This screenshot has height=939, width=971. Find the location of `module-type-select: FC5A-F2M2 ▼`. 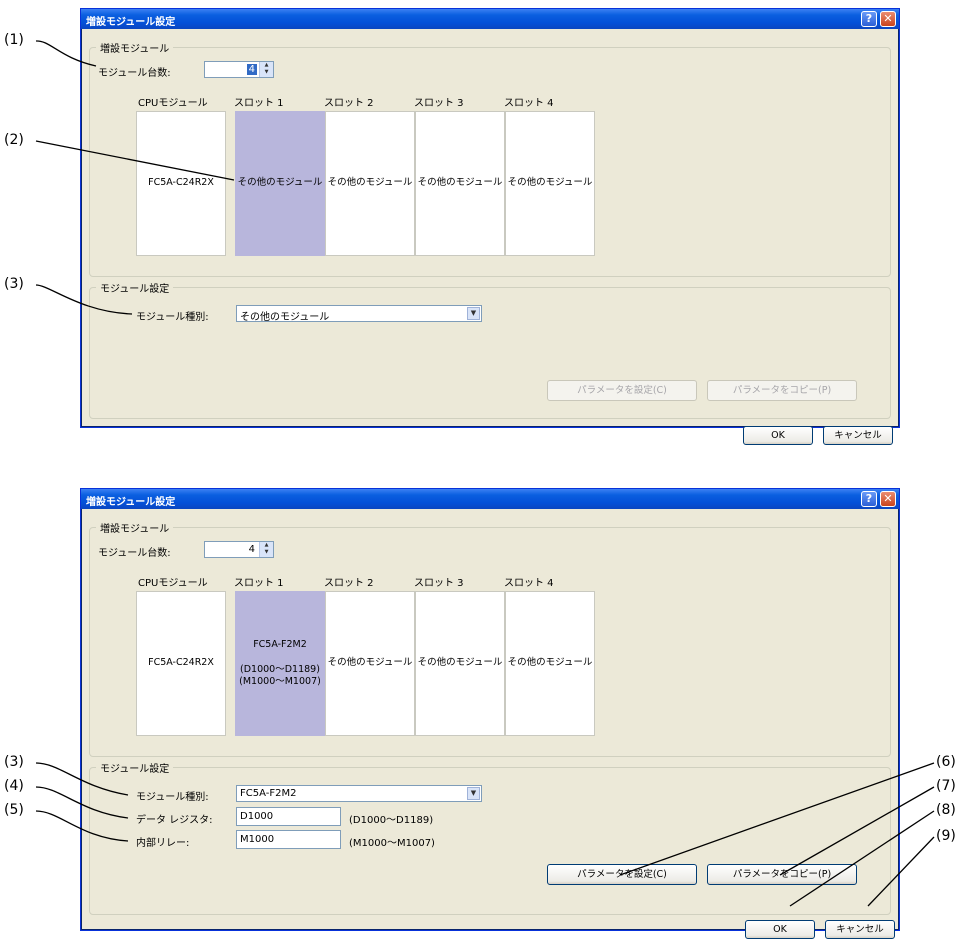

module-type-select: FC5A-F2M2 ▼ is located at coordinates (359, 793).